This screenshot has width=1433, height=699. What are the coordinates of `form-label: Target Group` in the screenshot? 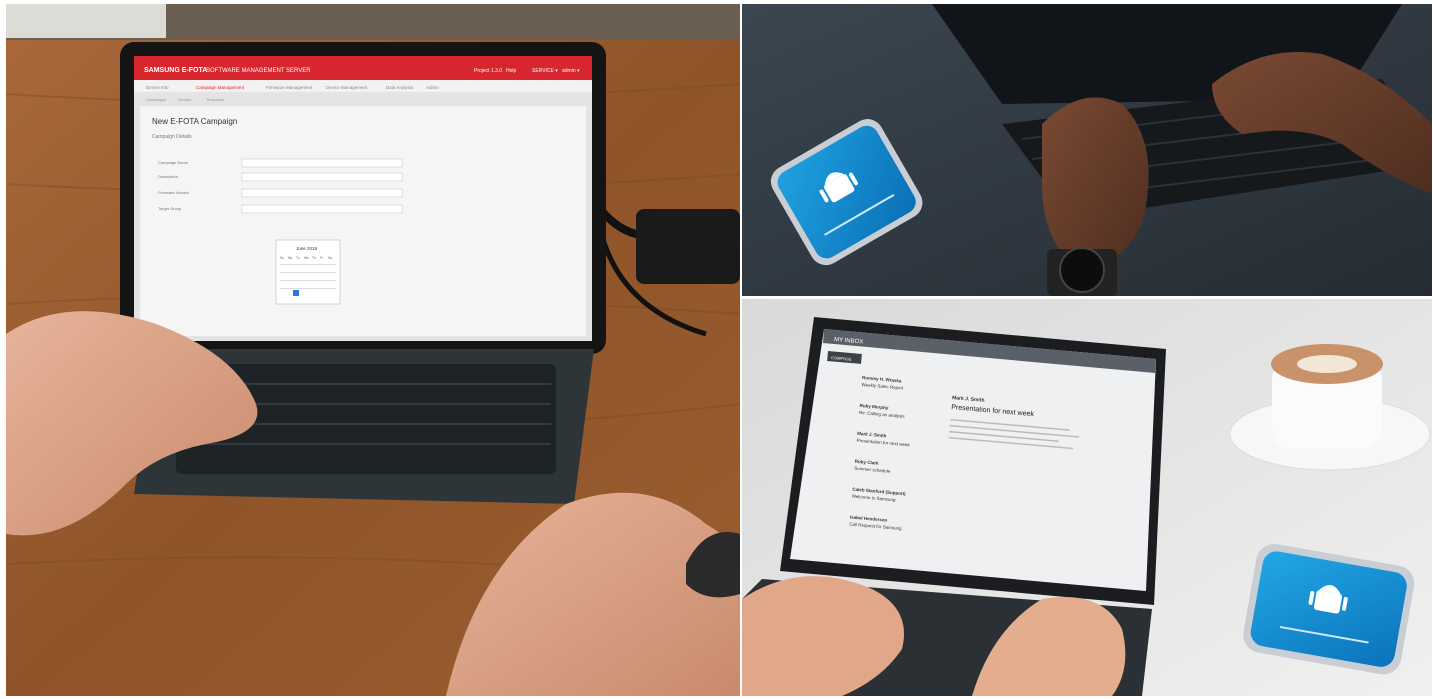 It's located at (170, 208).